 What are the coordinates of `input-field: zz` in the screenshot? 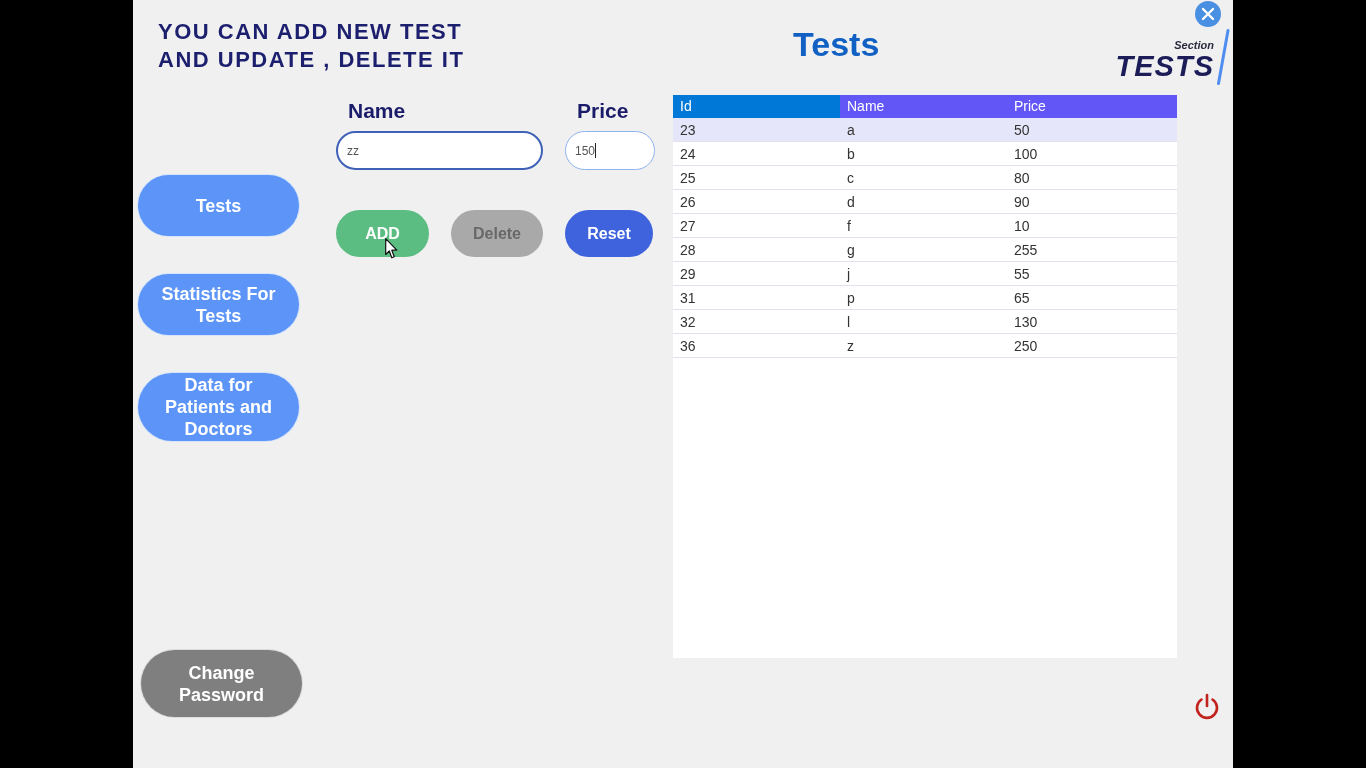 It's located at (439, 150).